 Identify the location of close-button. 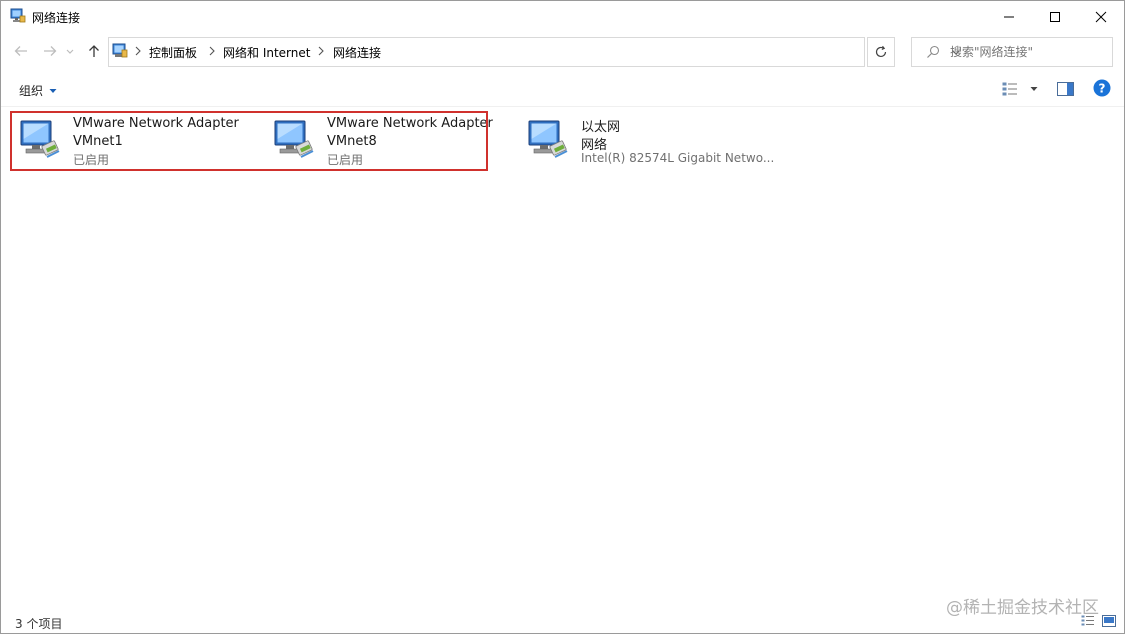
(1101, 16).